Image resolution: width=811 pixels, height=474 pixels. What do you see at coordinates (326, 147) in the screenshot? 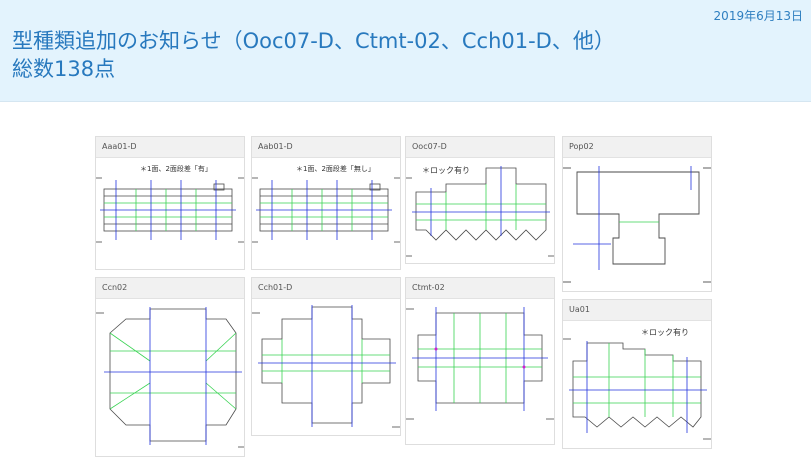
I see `card-label: Aab01-D` at bounding box center [326, 147].